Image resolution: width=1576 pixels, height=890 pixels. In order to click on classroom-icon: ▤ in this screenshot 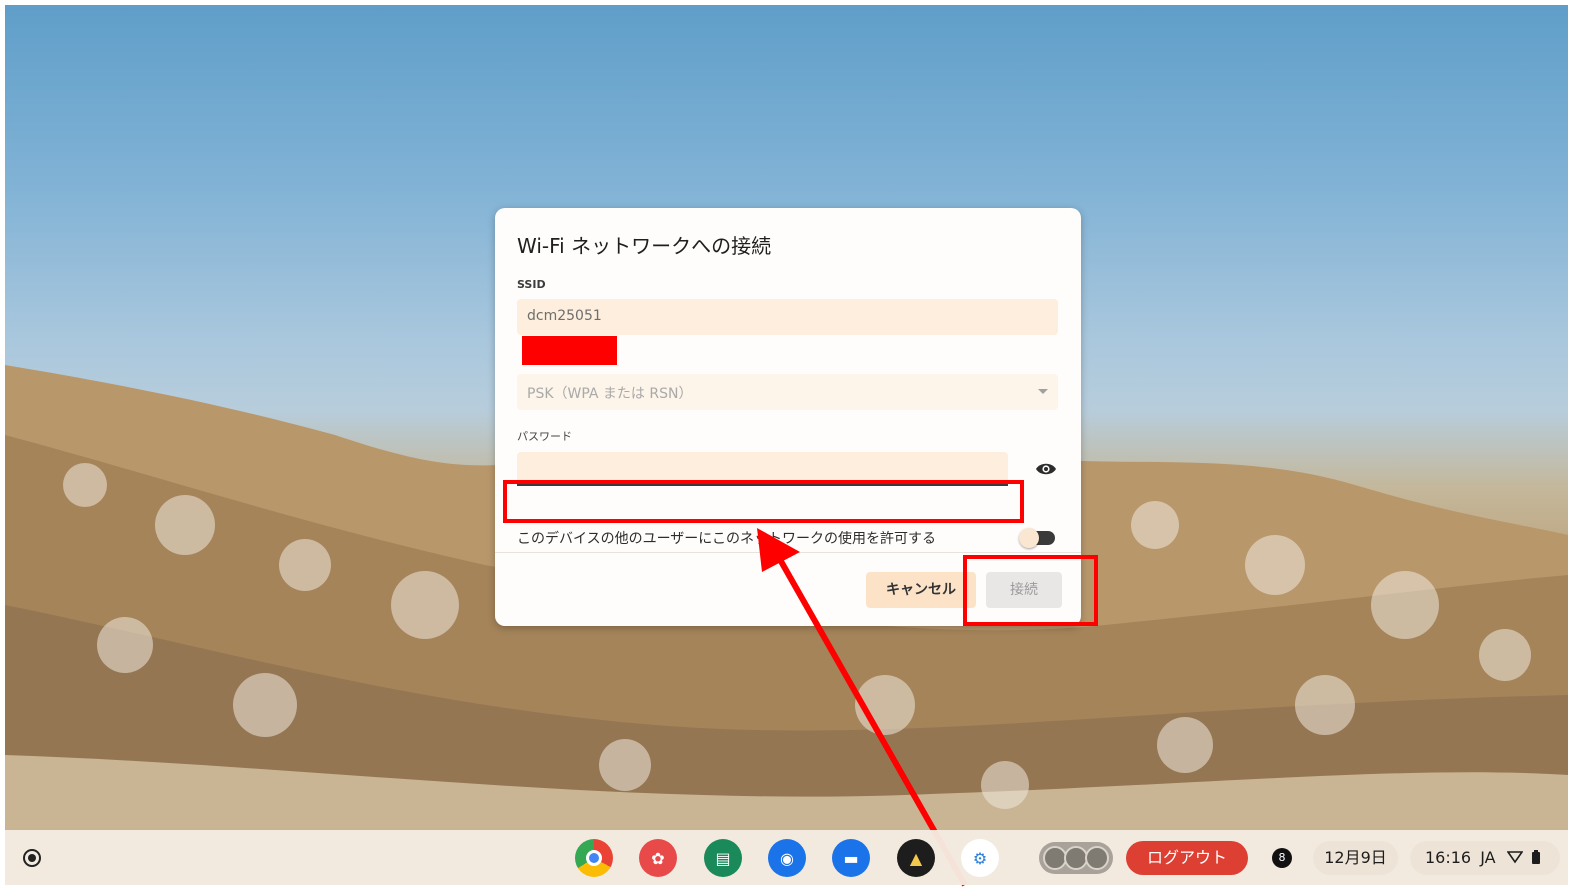, I will do `click(723, 858)`.